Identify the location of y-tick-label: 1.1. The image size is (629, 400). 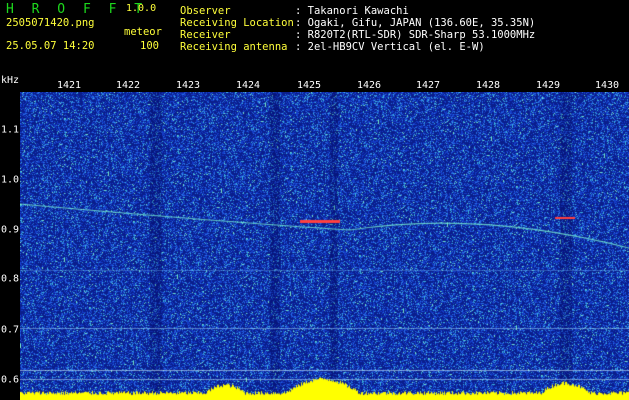
(10, 130).